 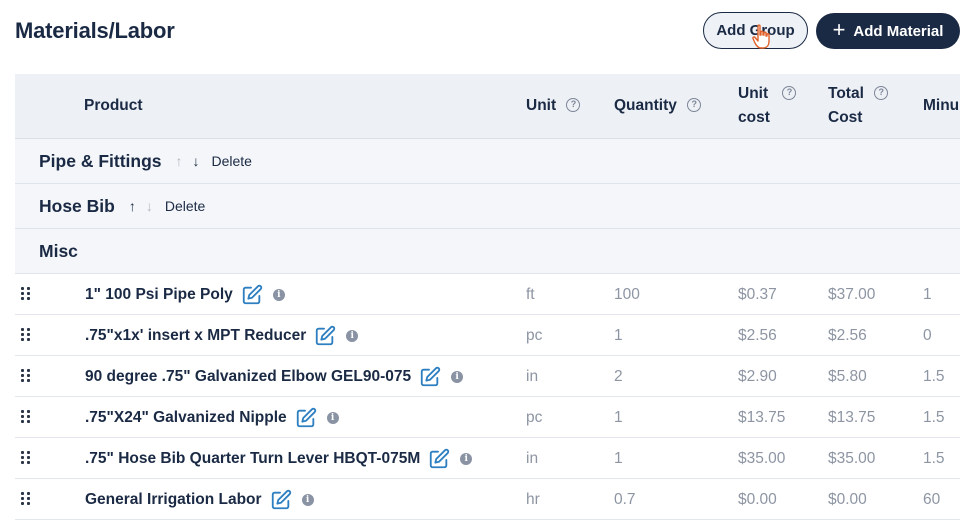 I want to click on column-total-cost-label-2: Cost, so click(x=845, y=117).